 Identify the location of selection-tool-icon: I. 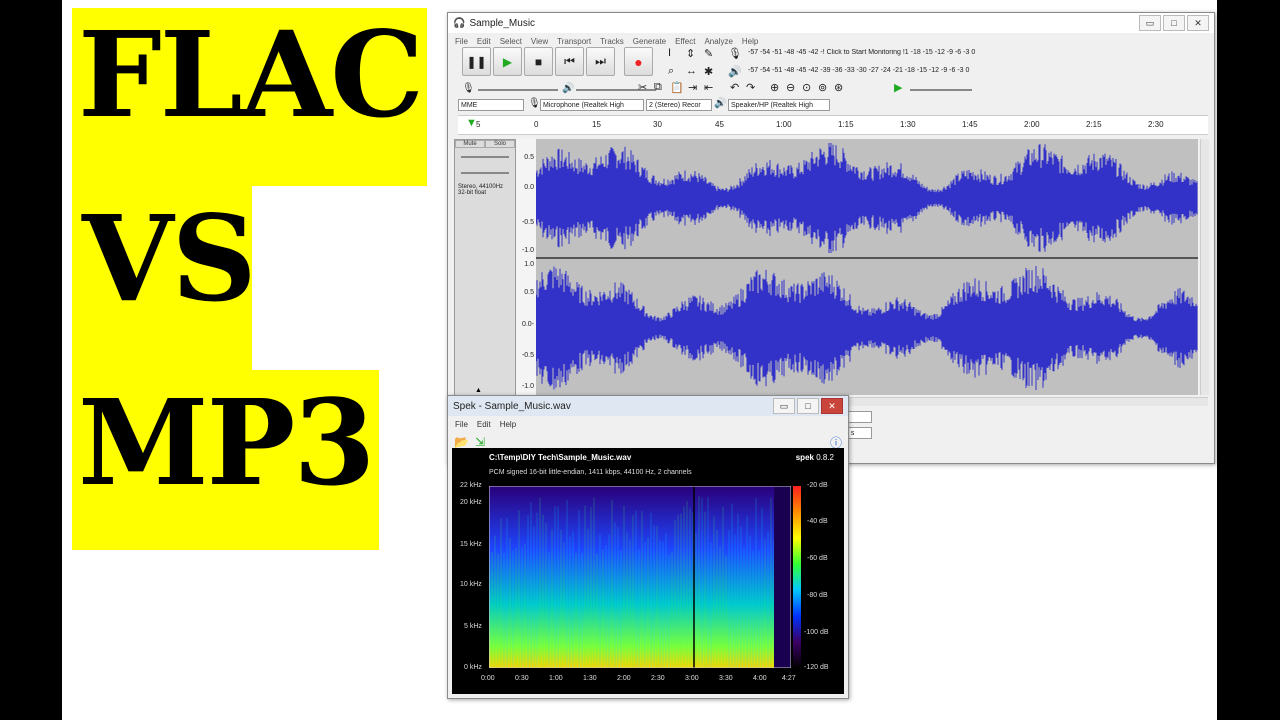
(669, 53).